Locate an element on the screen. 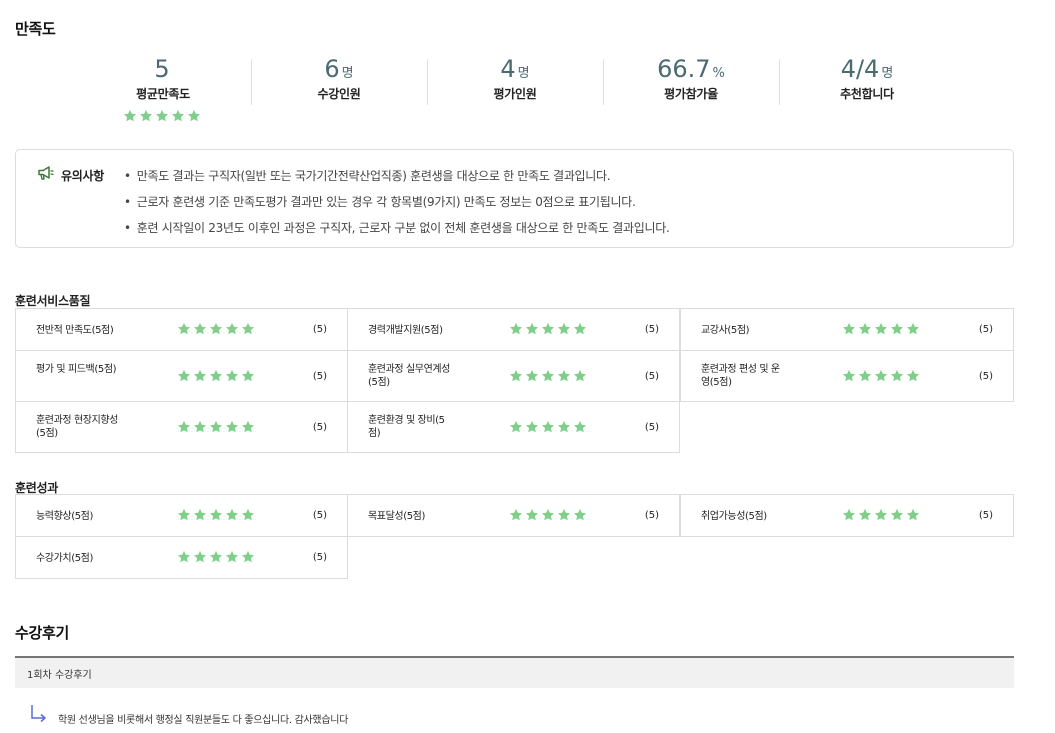 This screenshot has height=733, width=1055. rating-cell: 평가 및 피드백(5점) (5) is located at coordinates (181, 376).